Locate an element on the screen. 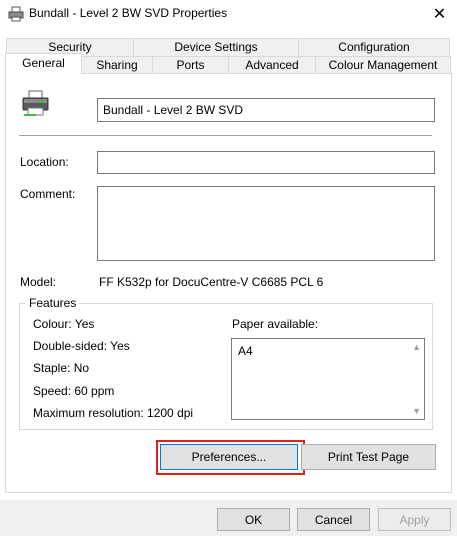 This screenshot has height=536, width=457. paper-available-label: Paper available: is located at coordinates (275, 324).